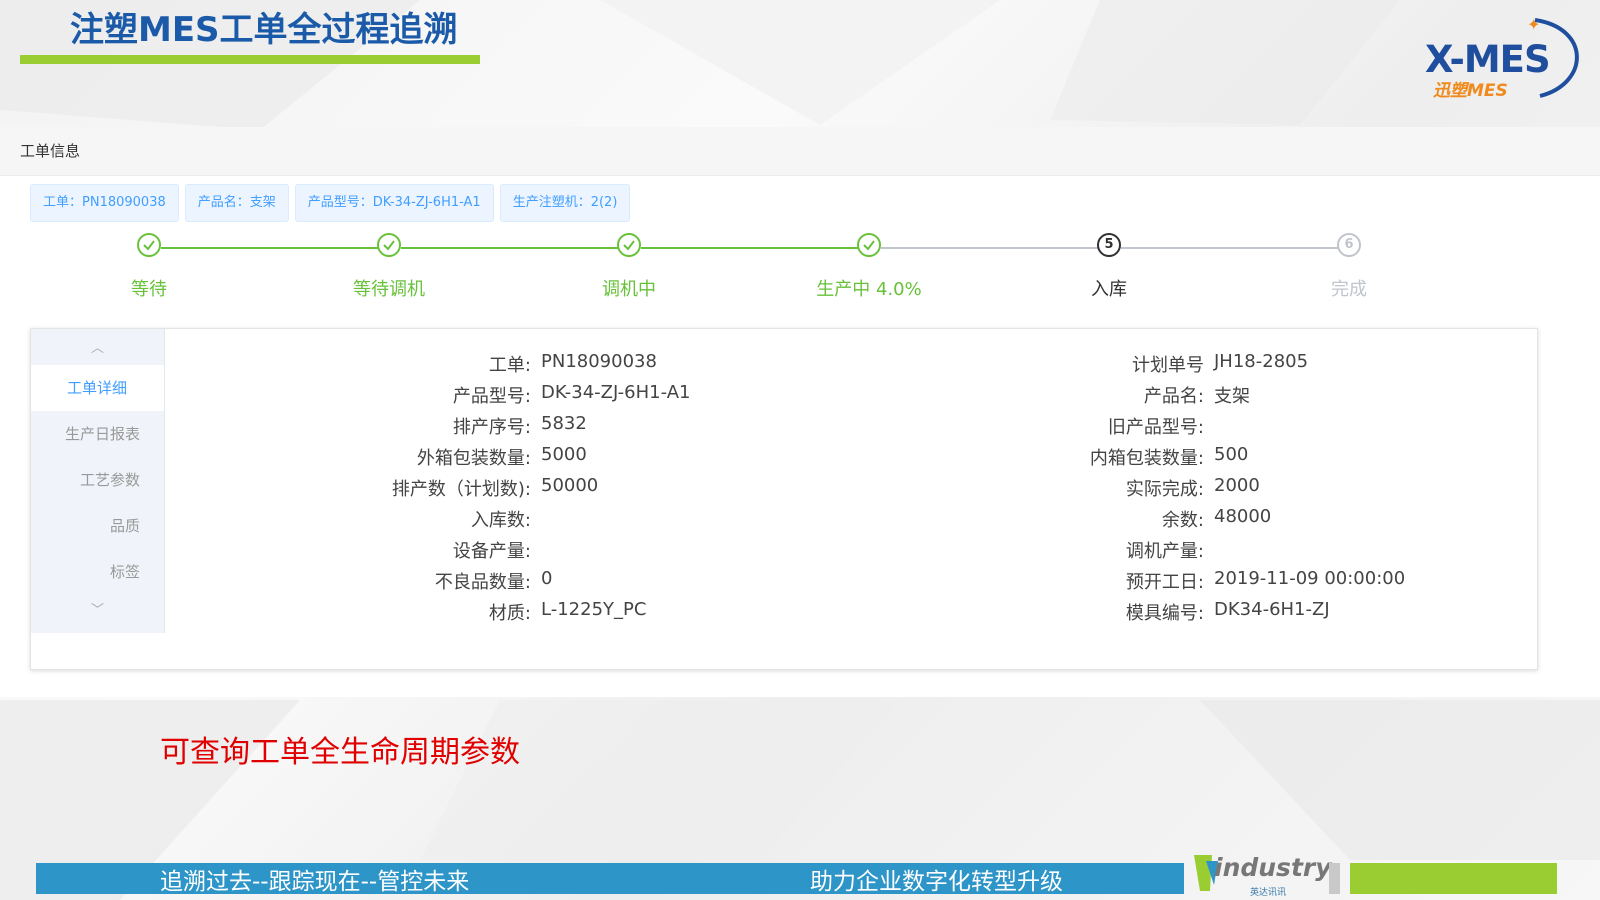 The height and width of the screenshot is (900, 1600). Describe the element at coordinates (1164, 582) in the screenshot. I see `field-label: 预开工日:` at that location.